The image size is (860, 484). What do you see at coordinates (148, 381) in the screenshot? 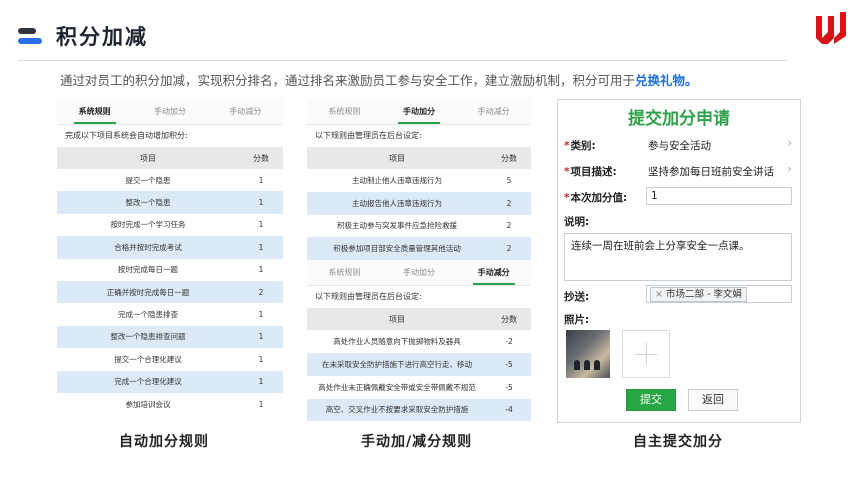
I see `row-item: 完成一个合理化建议` at bounding box center [148, 381].